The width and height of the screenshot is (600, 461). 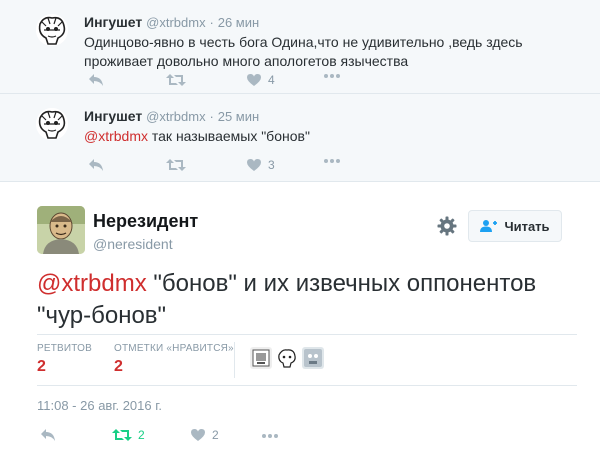 I want to click on tweet-date: 11:08 - 26 авг. 2016 г., so click(x=99, y=405).